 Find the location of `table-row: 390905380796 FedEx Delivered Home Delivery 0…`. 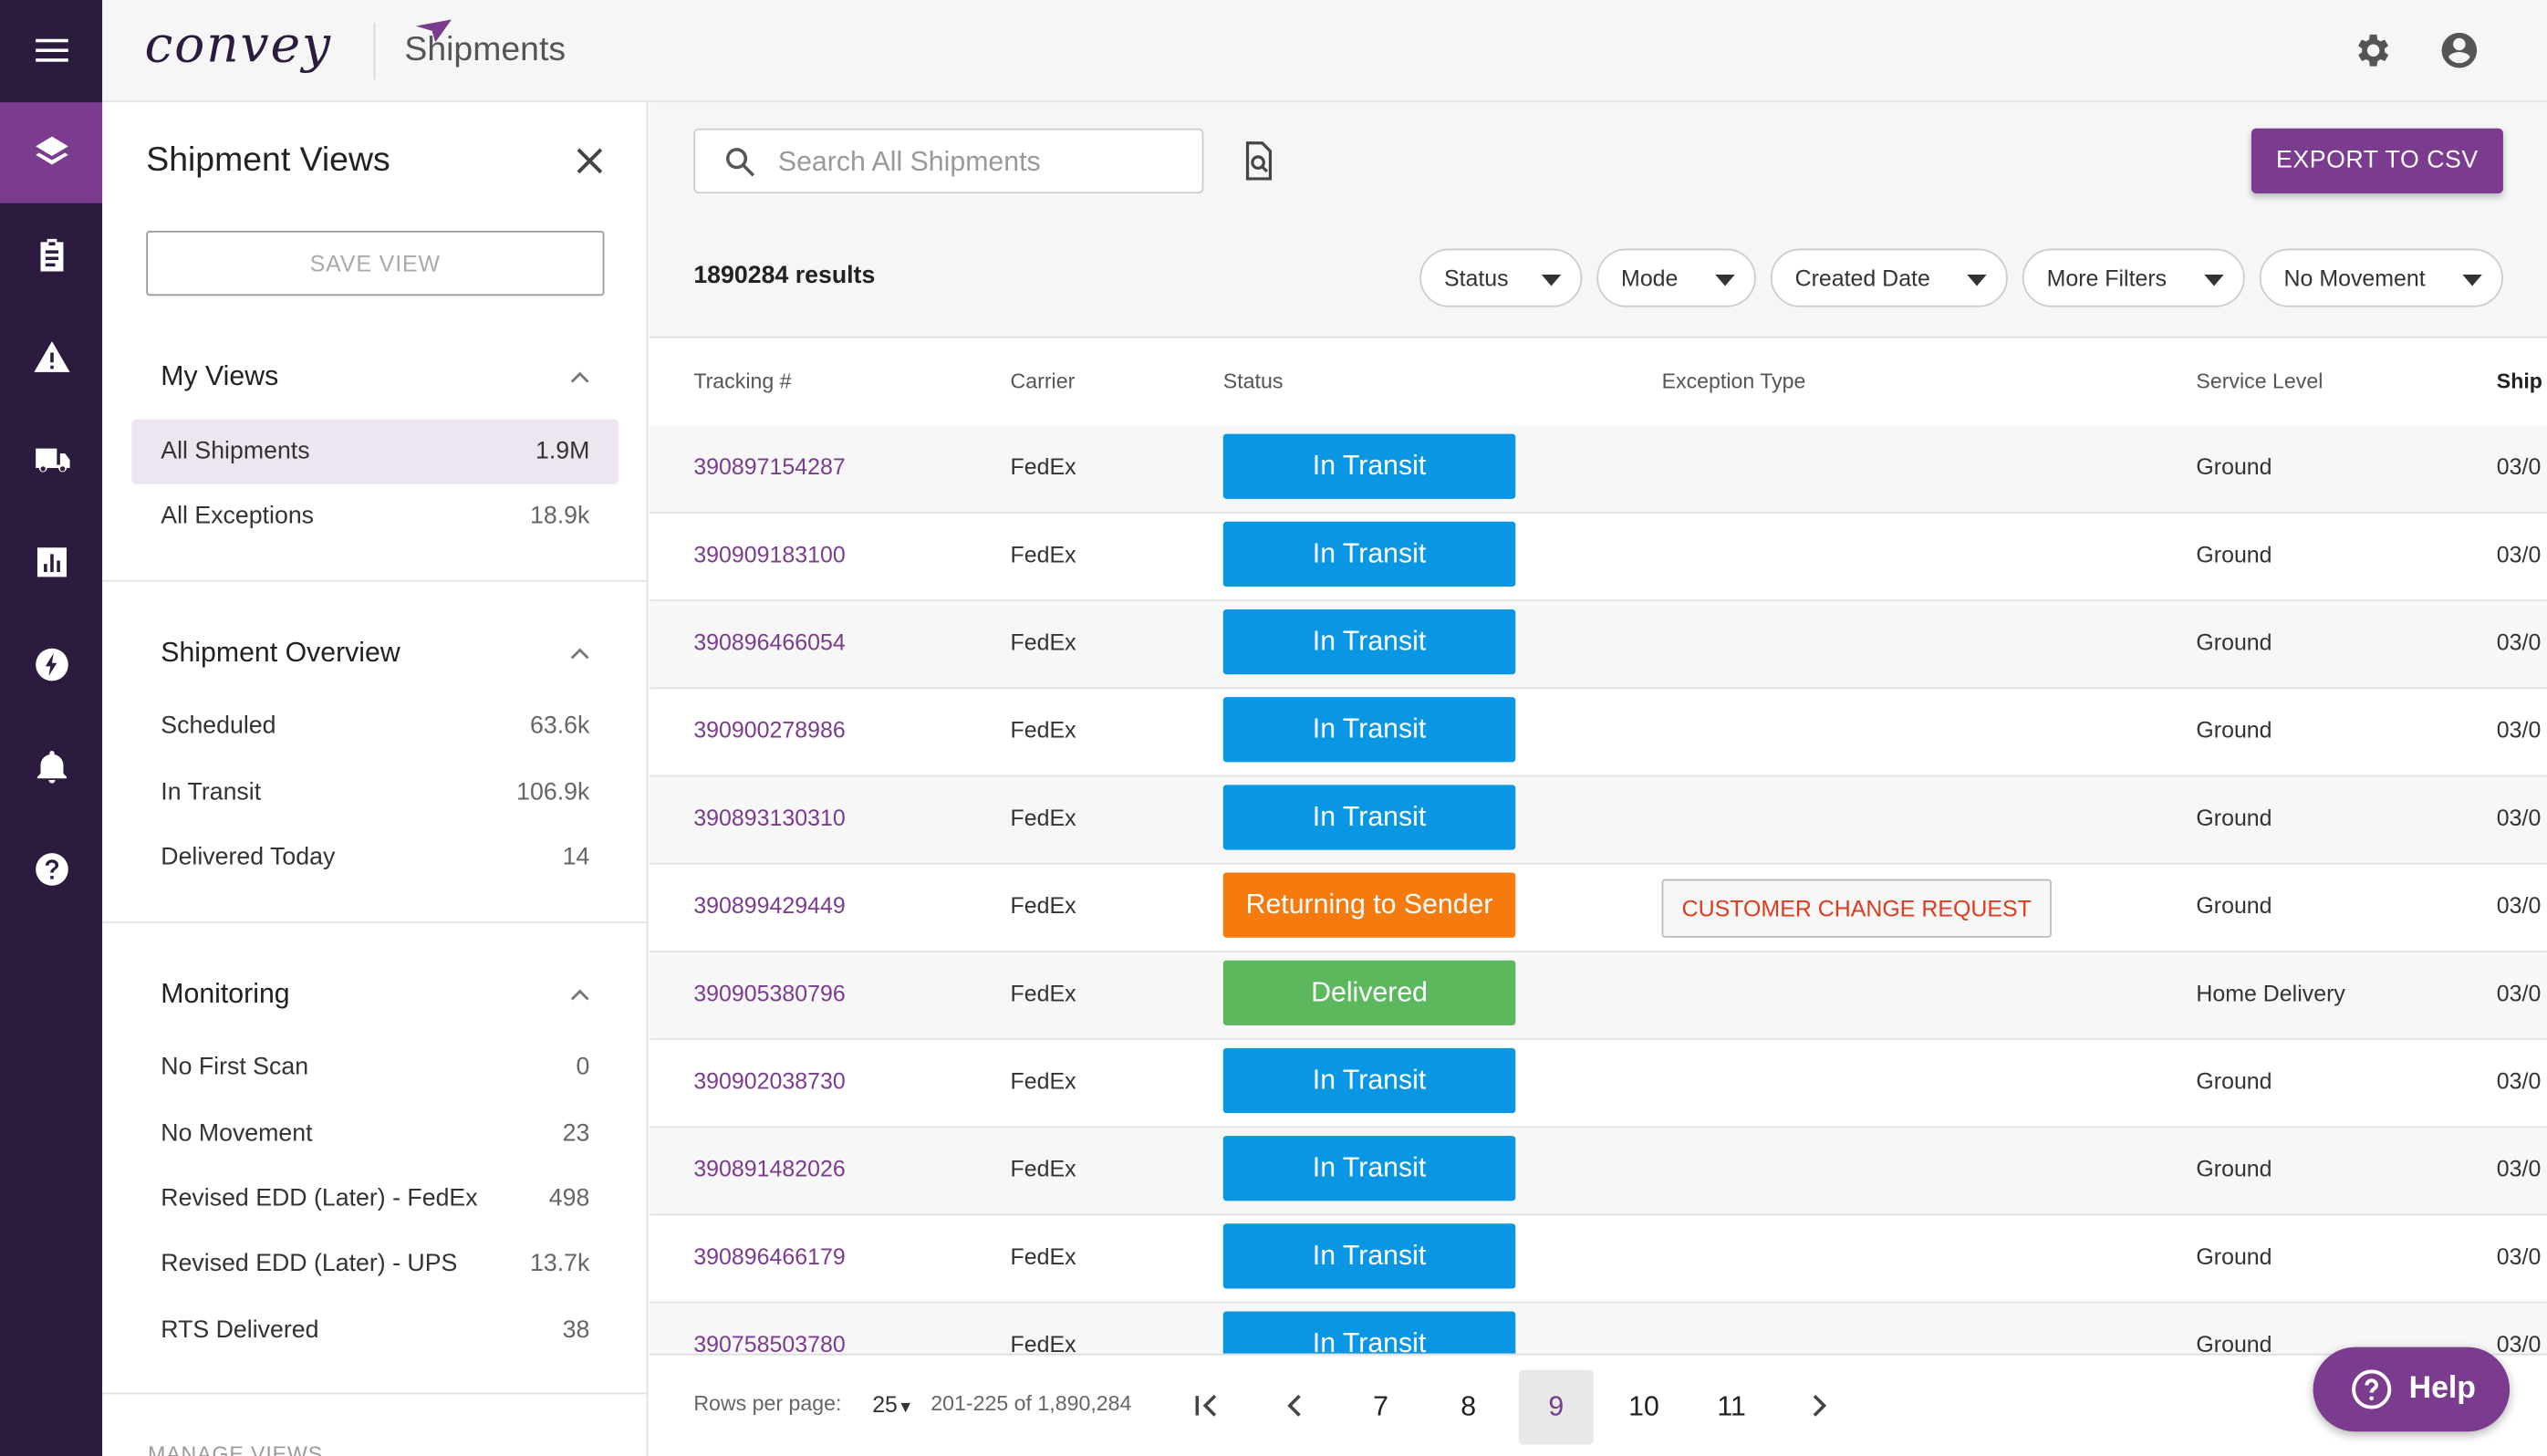

table-row: 390905380796 FedEx Delivered Home Delivery 0… is located at coordinates (1599, 996).